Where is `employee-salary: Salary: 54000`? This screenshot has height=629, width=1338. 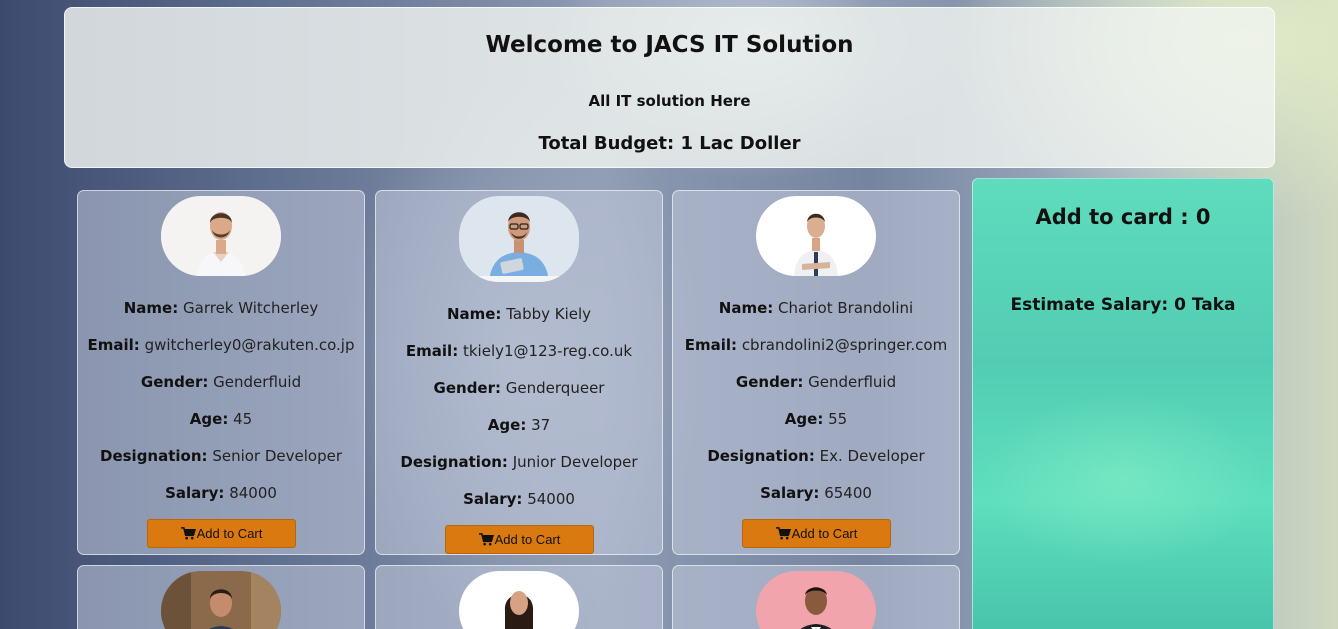 employee-salary: Salary: 54000 is located at coordinates (519, 499).